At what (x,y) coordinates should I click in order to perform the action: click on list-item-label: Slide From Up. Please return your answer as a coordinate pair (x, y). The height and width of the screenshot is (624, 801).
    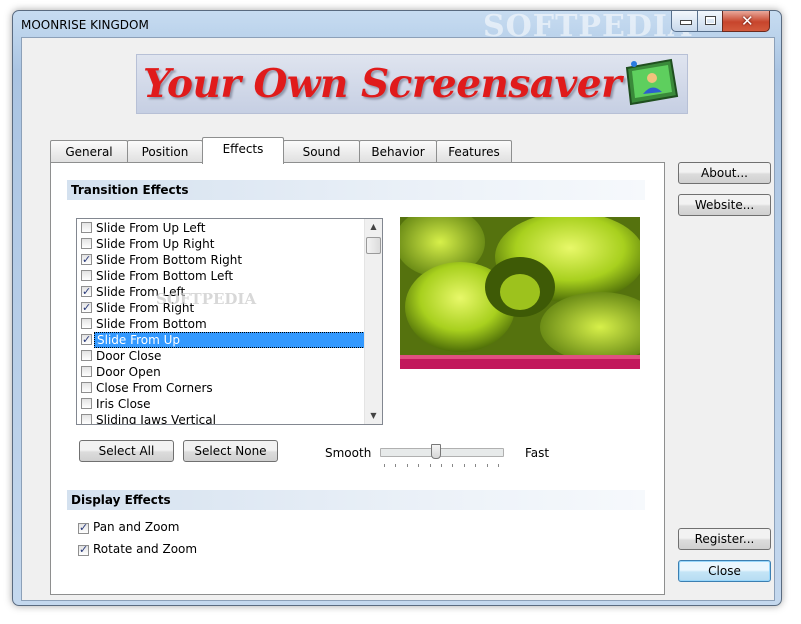
    Looking at the image, I should click on (229, 340).